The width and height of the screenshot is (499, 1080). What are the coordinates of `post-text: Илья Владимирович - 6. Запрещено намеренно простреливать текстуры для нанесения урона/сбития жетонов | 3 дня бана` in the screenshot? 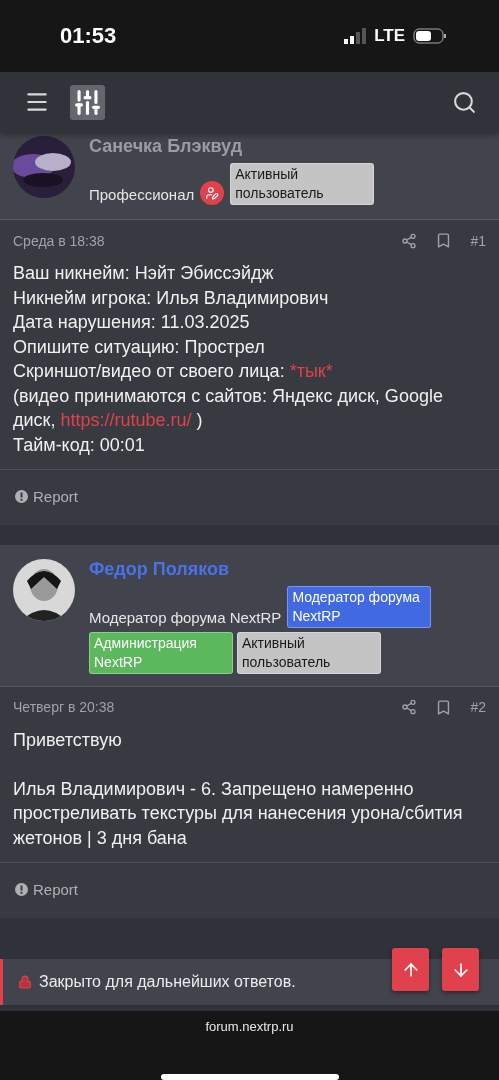 It's located at (238, 813).